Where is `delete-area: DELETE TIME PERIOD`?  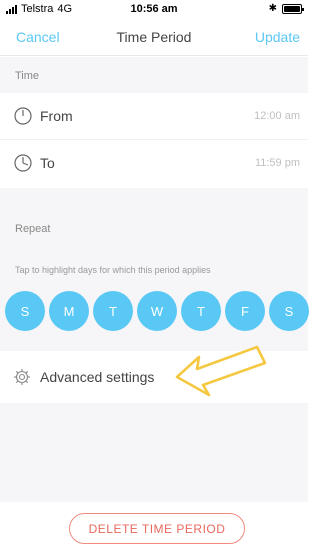
delete-area: DELETE TIME PERIOD is located at coordinates (154, 523).